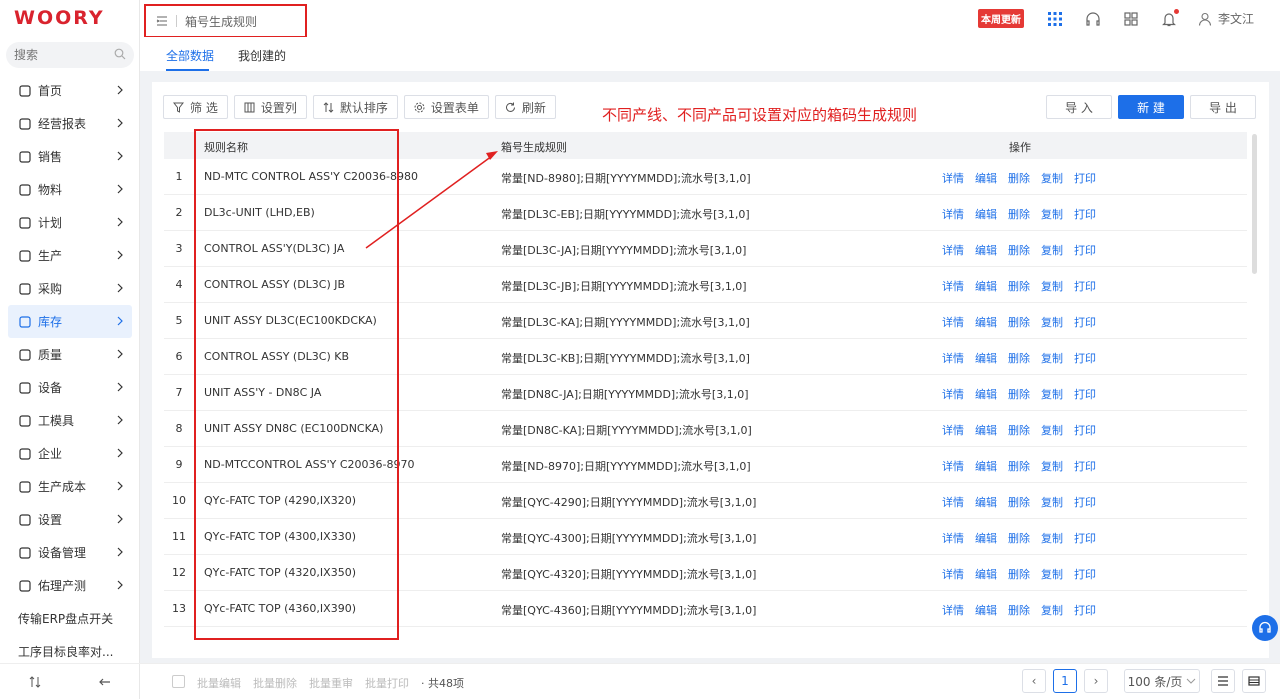  Describe the element at coordinates (1131, 19) in the screenshot. I see `layout-icon` at that location.